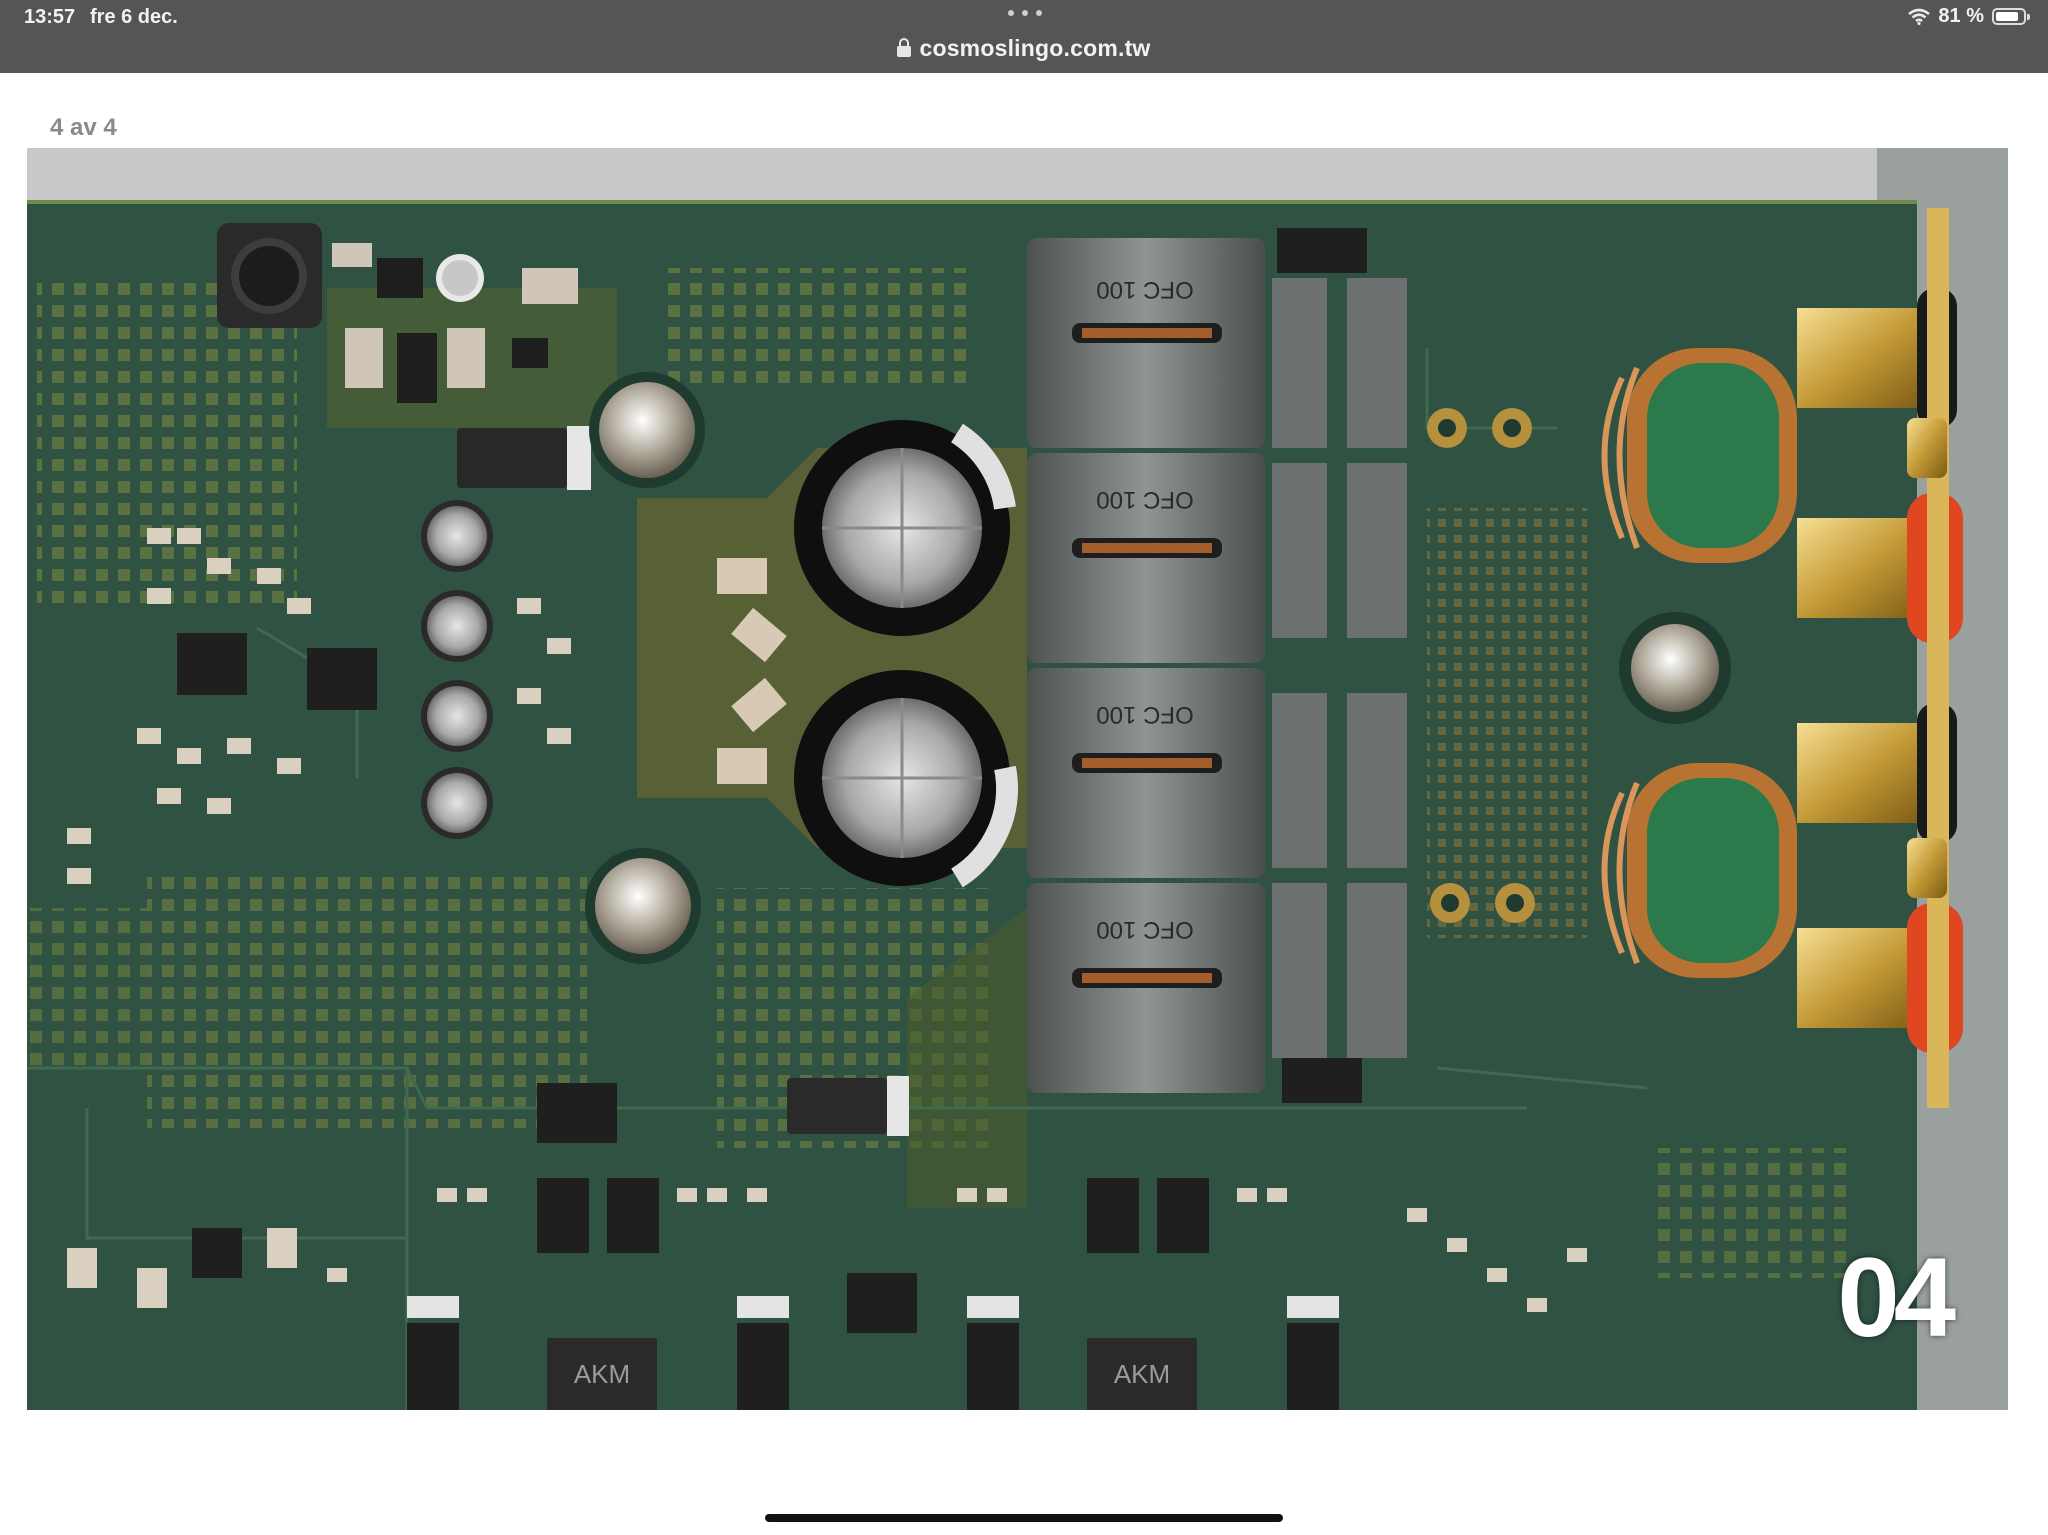 This screenshot has height=1535, width=2048. What do you see at coordinates (50, 17) in the screenshot?
I see `status-time: 13:57` at bounding box center [50, 17].